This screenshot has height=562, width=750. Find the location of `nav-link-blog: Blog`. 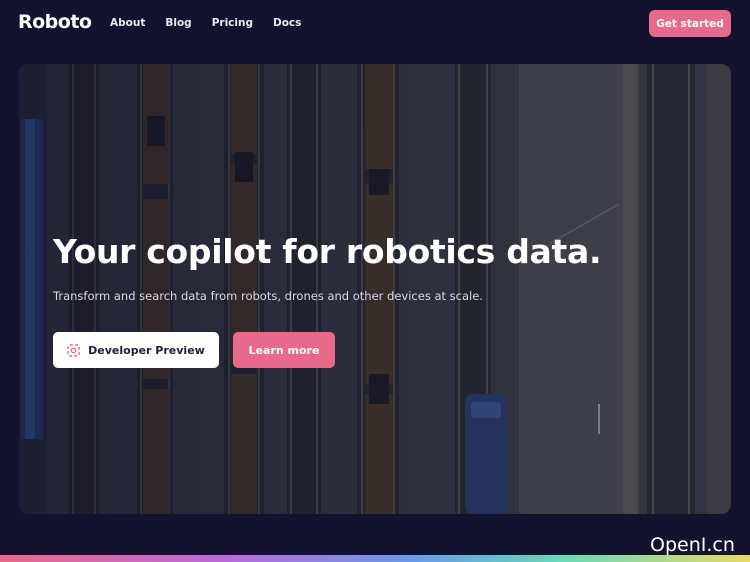

nav-link-blog: Blog is located at coordinates (178, 23).